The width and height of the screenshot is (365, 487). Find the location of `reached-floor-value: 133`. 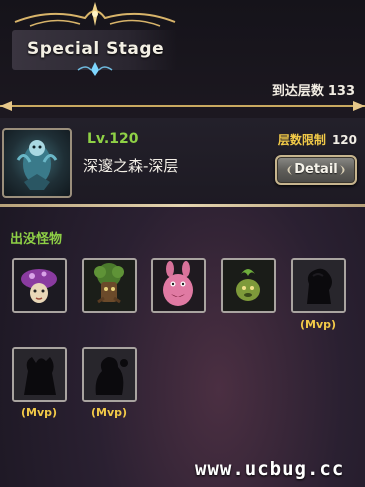

reached-floor-value: 133 is located at coordinates (341, 91).